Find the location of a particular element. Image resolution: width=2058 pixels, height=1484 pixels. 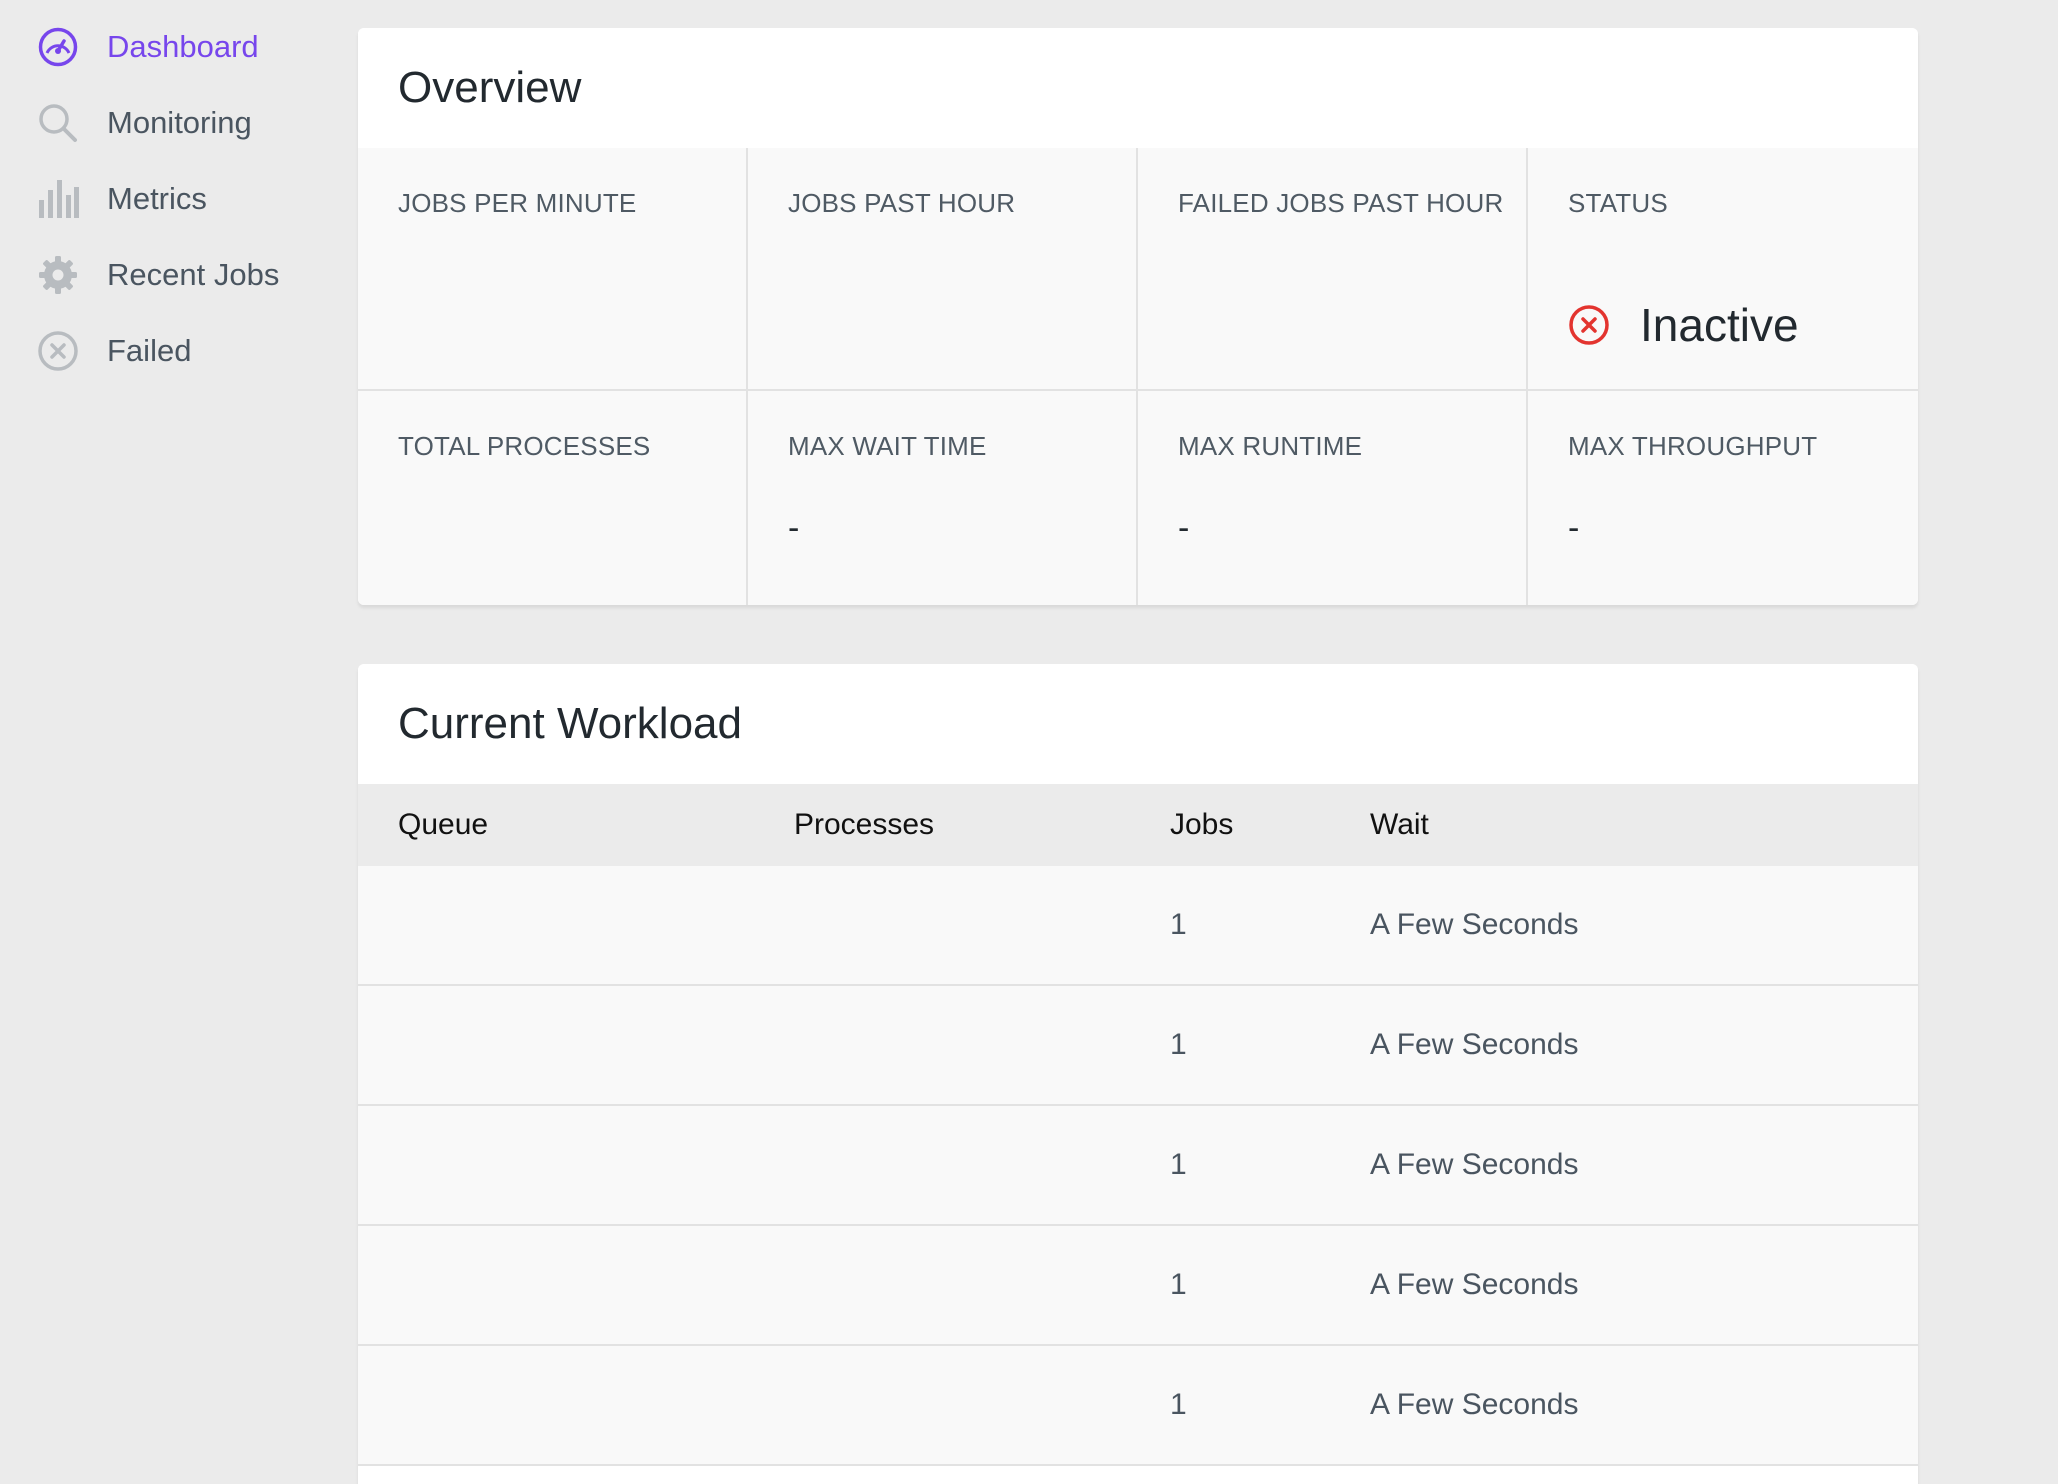

stat-label: JOBS PAST HOUR is located at coordinates (902, 203).